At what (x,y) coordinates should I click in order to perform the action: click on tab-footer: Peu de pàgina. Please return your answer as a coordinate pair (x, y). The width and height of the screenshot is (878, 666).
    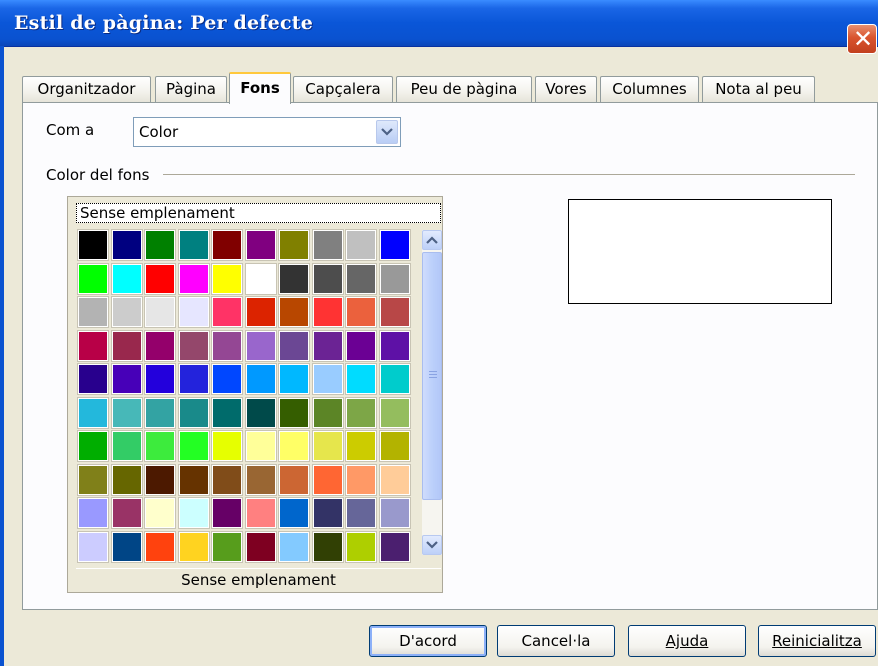
    Looking at the image, I should click on (464, 89).